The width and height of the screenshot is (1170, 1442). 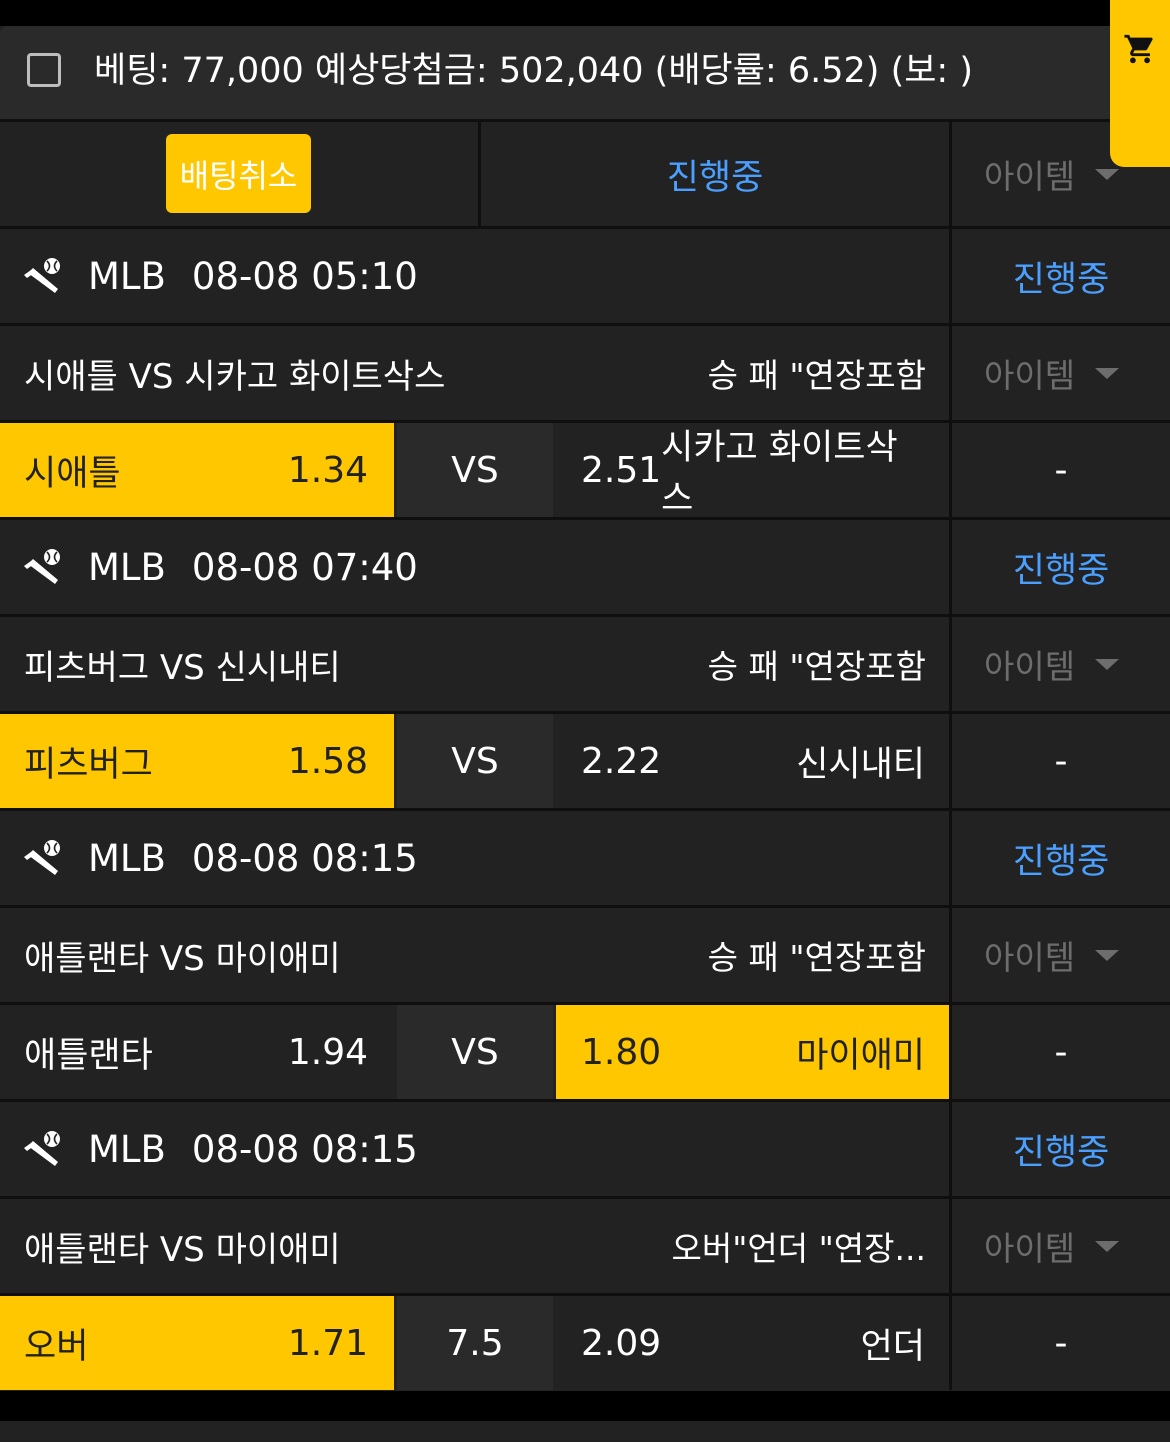 What do you see at coordinates (327, 470) in the screenshot?
I see `home-odds: 1.34` at bounding box center [327, 470].